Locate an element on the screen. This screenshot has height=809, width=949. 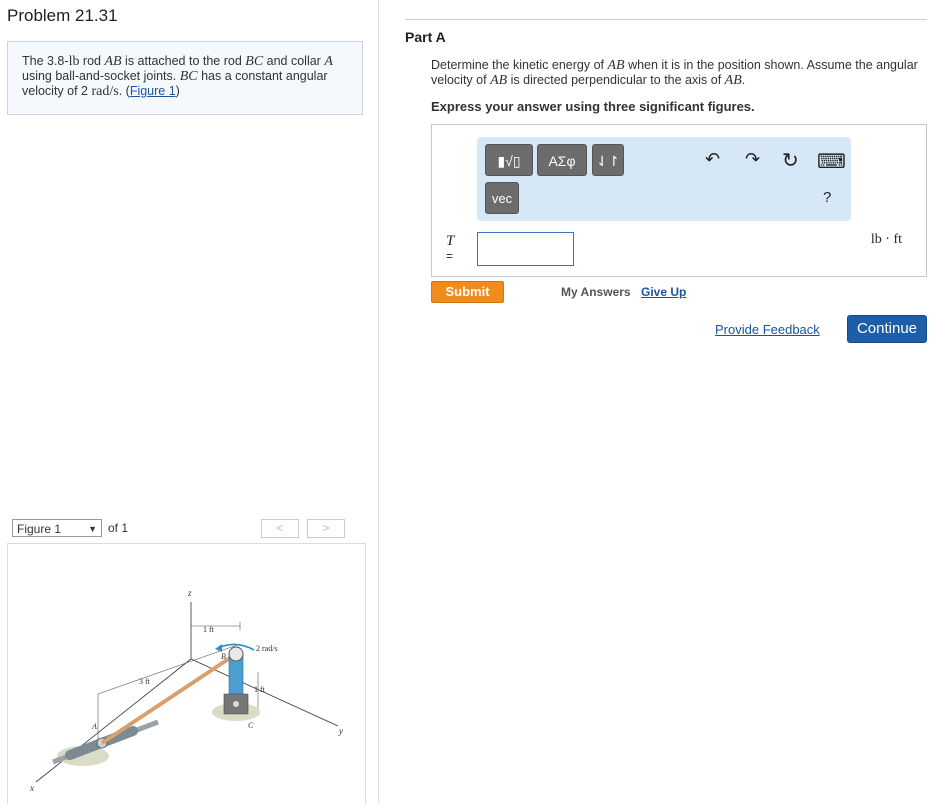
figure-select: Figure 1 ▼ is located at coordinates (57, 528).